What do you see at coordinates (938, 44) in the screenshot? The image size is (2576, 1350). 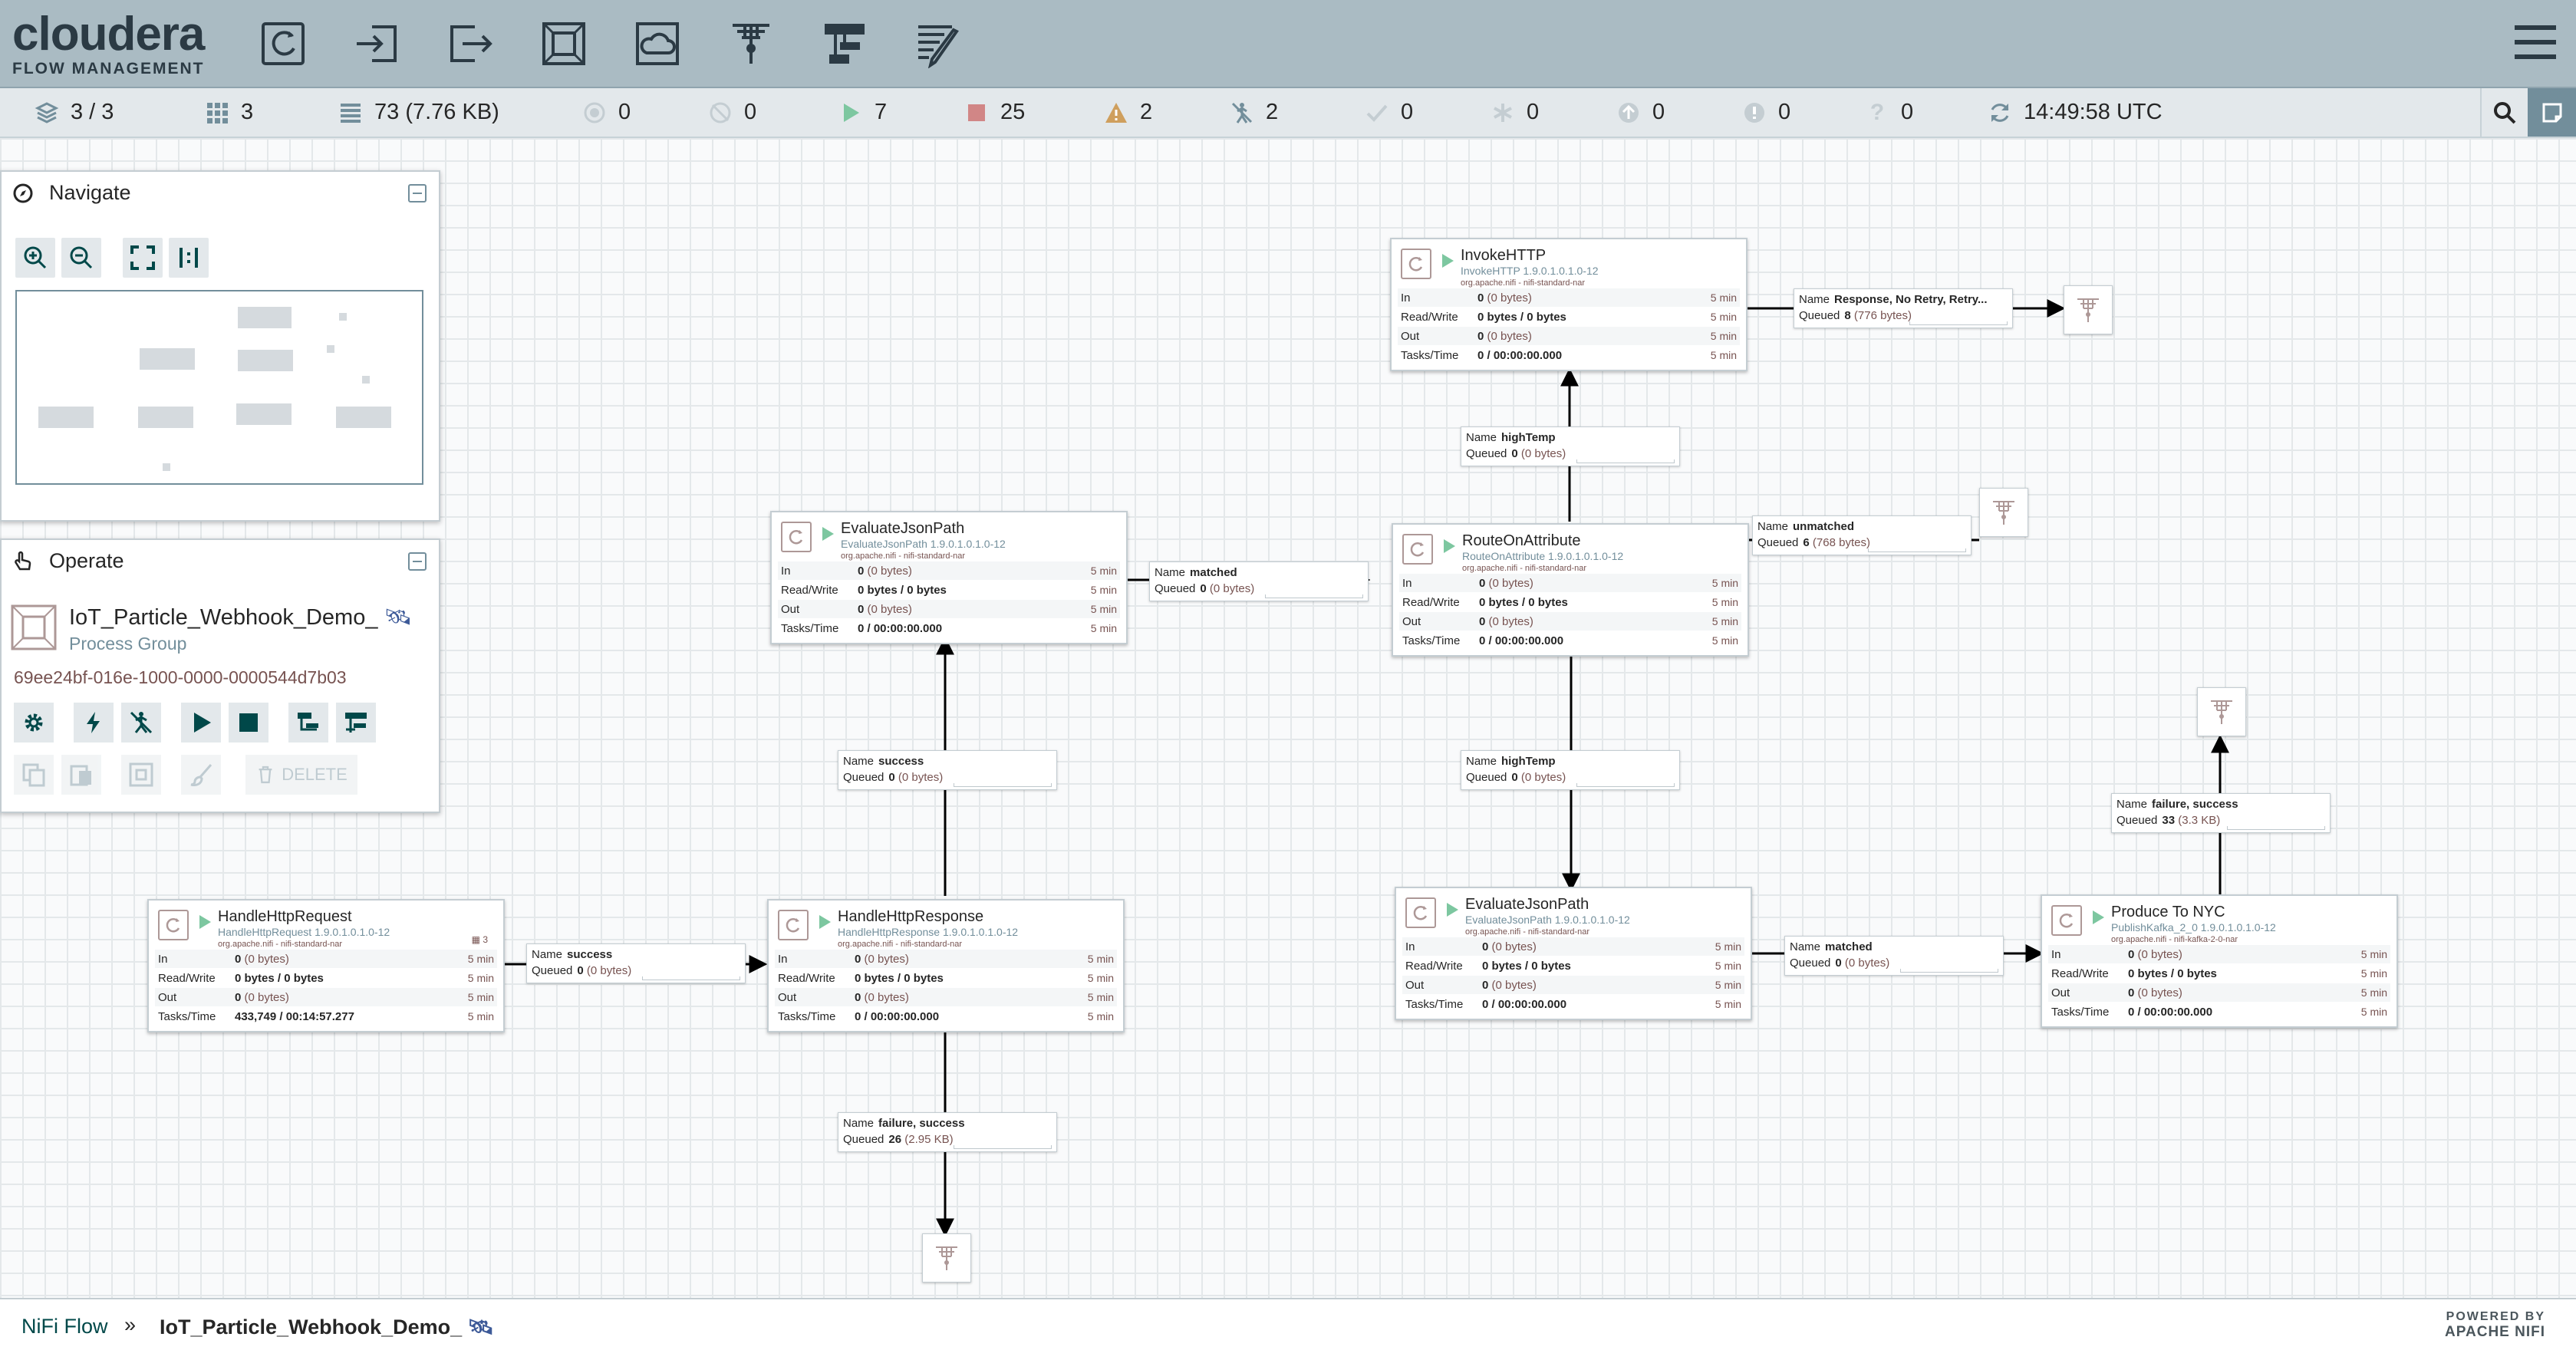 I see `label-tool` at bounding box center [938, 44].